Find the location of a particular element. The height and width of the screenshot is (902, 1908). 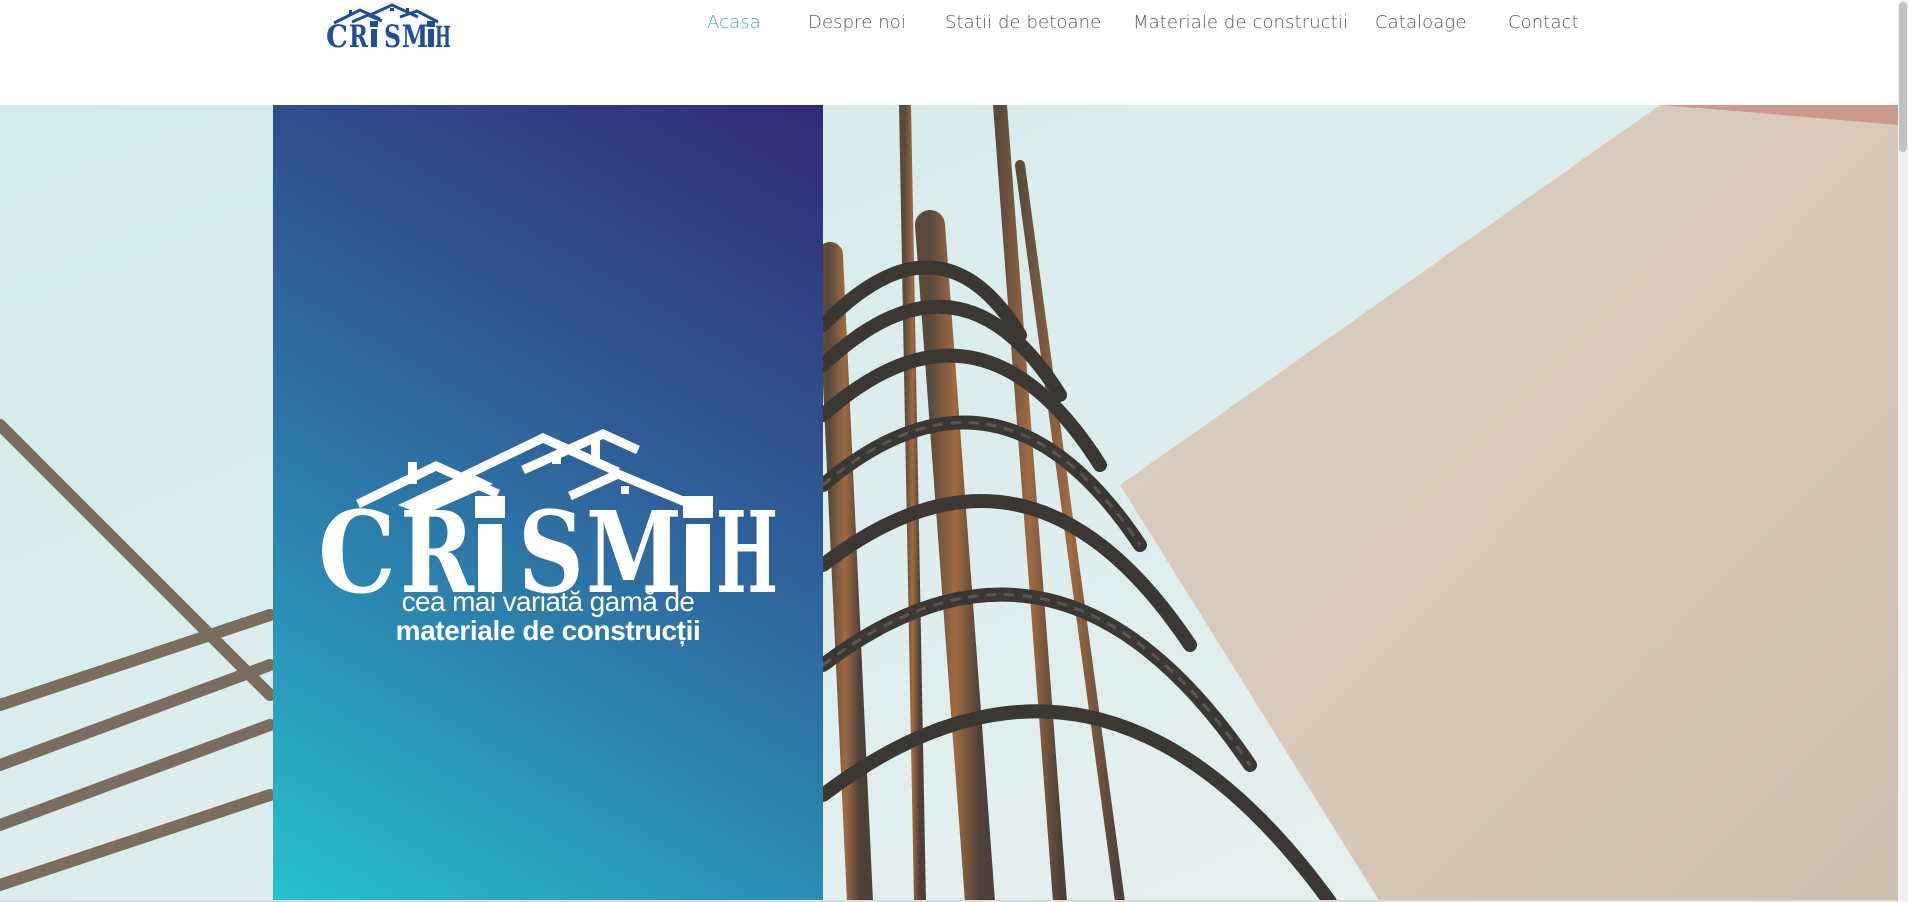

nav-item-statii-de-betoane: Statii de betoane is located at coordinates (1023, 22).